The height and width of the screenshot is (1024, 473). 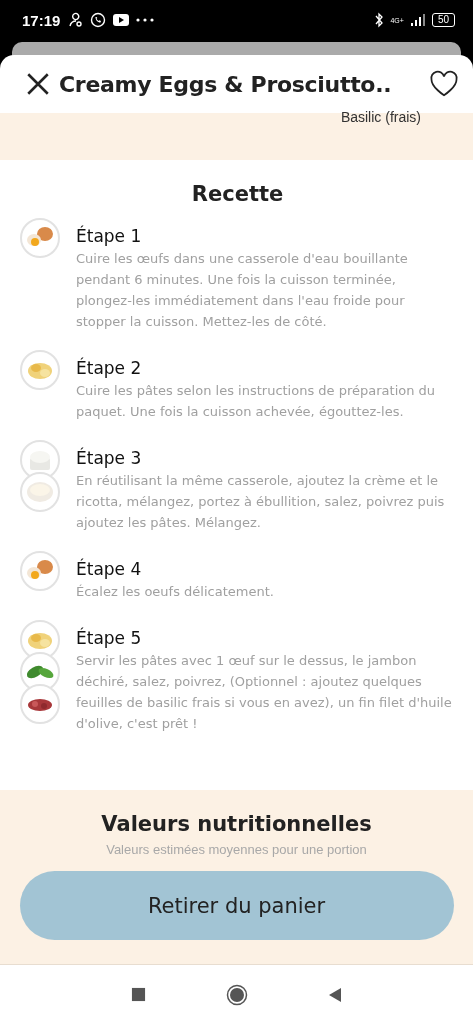 What do you see at coordinates (237, 994) in the screenshot?
I see `home-icon` at bounding box center [237, 994].